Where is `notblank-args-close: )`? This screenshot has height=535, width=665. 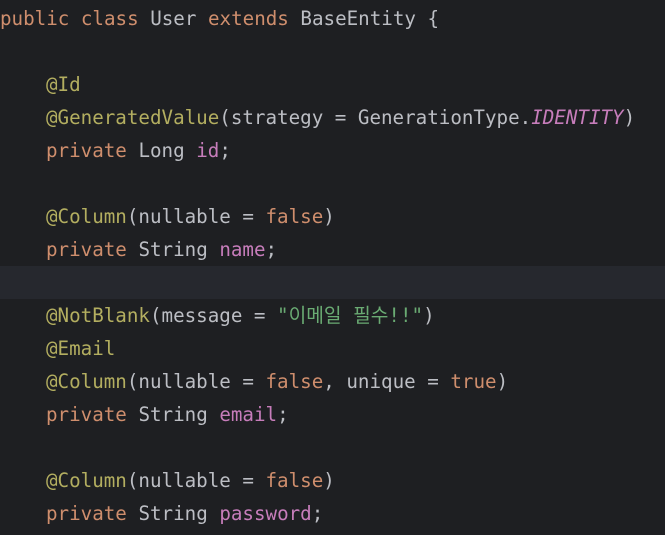
notblank-args-close: ) is located at coordinates (429, 315).